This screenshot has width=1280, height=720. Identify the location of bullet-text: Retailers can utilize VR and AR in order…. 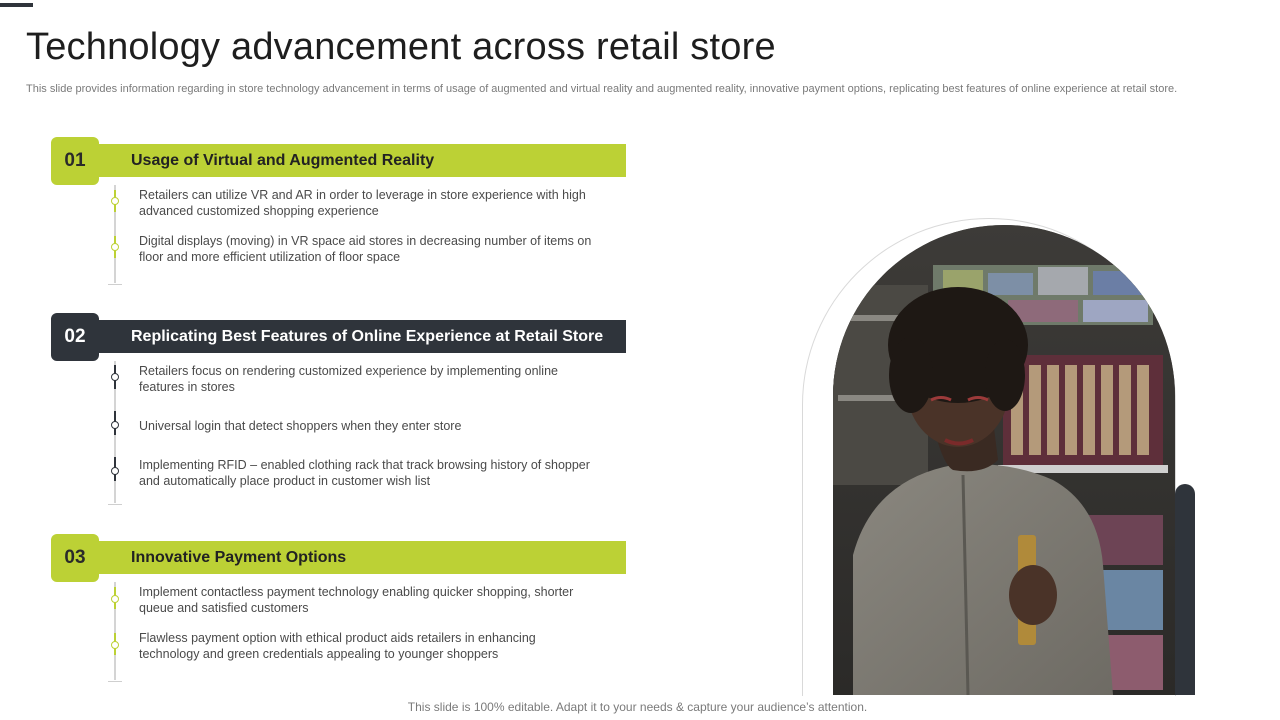
(362, 203).